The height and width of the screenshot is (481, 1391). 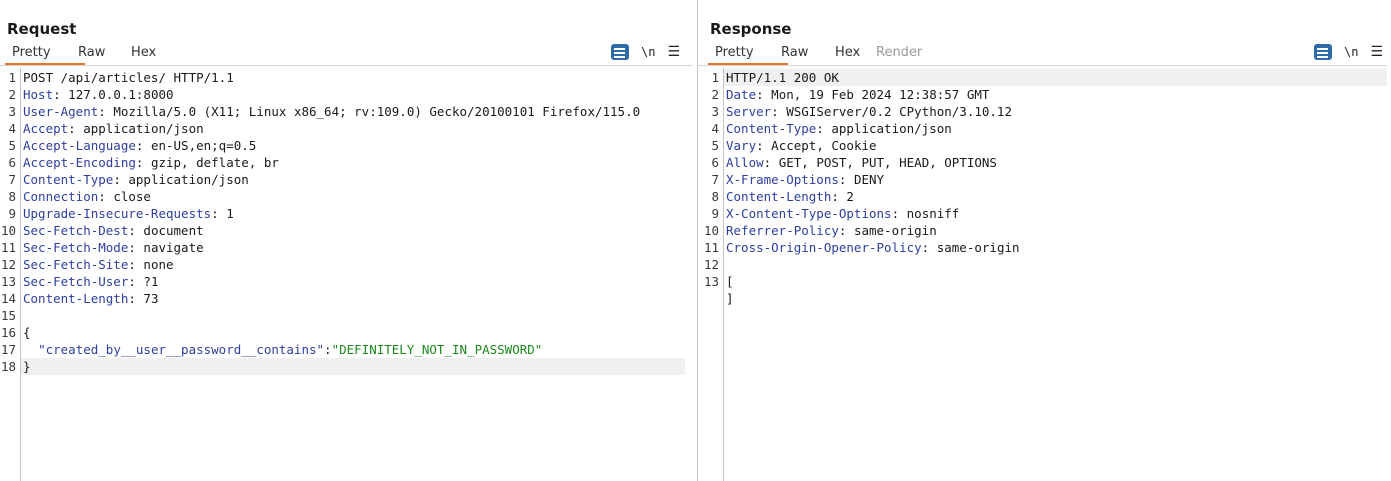 I want to click on line-number: 15, so click(x=8, y=315).